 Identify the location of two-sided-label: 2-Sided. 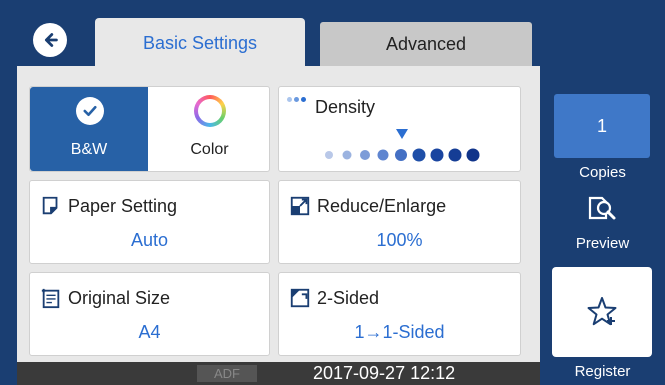
(348, 297).